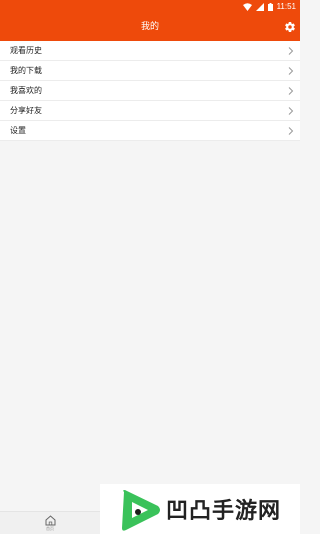 The height and width of the screenshot is (534, 320). What do you see at coordinates (150, 111) in the screenshot?
I see `menu-item-share-friends: 分享好友` at bounding box center [150, 111].